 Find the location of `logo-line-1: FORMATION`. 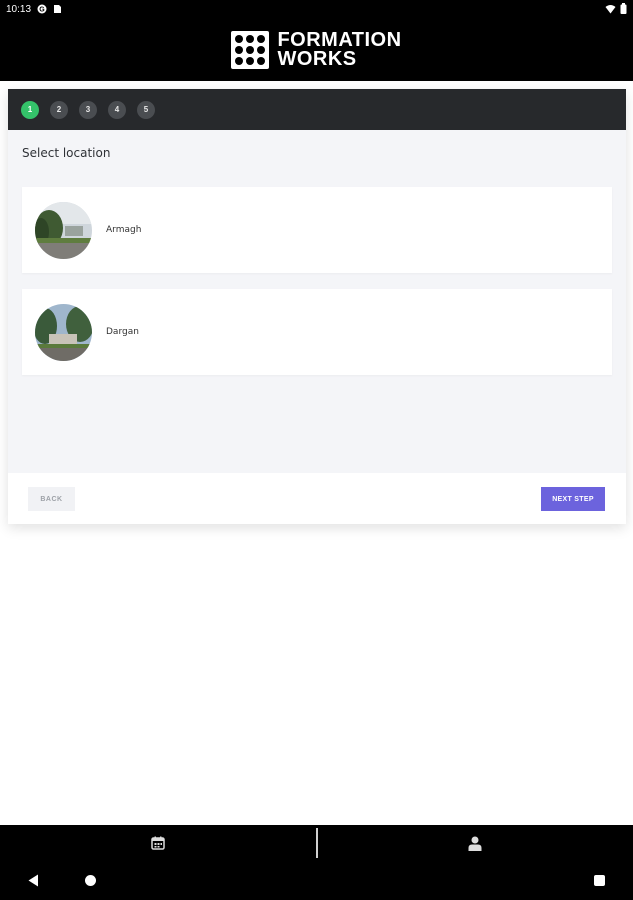

logo-line-1: FORMATION is located at coordinates (339, 39).